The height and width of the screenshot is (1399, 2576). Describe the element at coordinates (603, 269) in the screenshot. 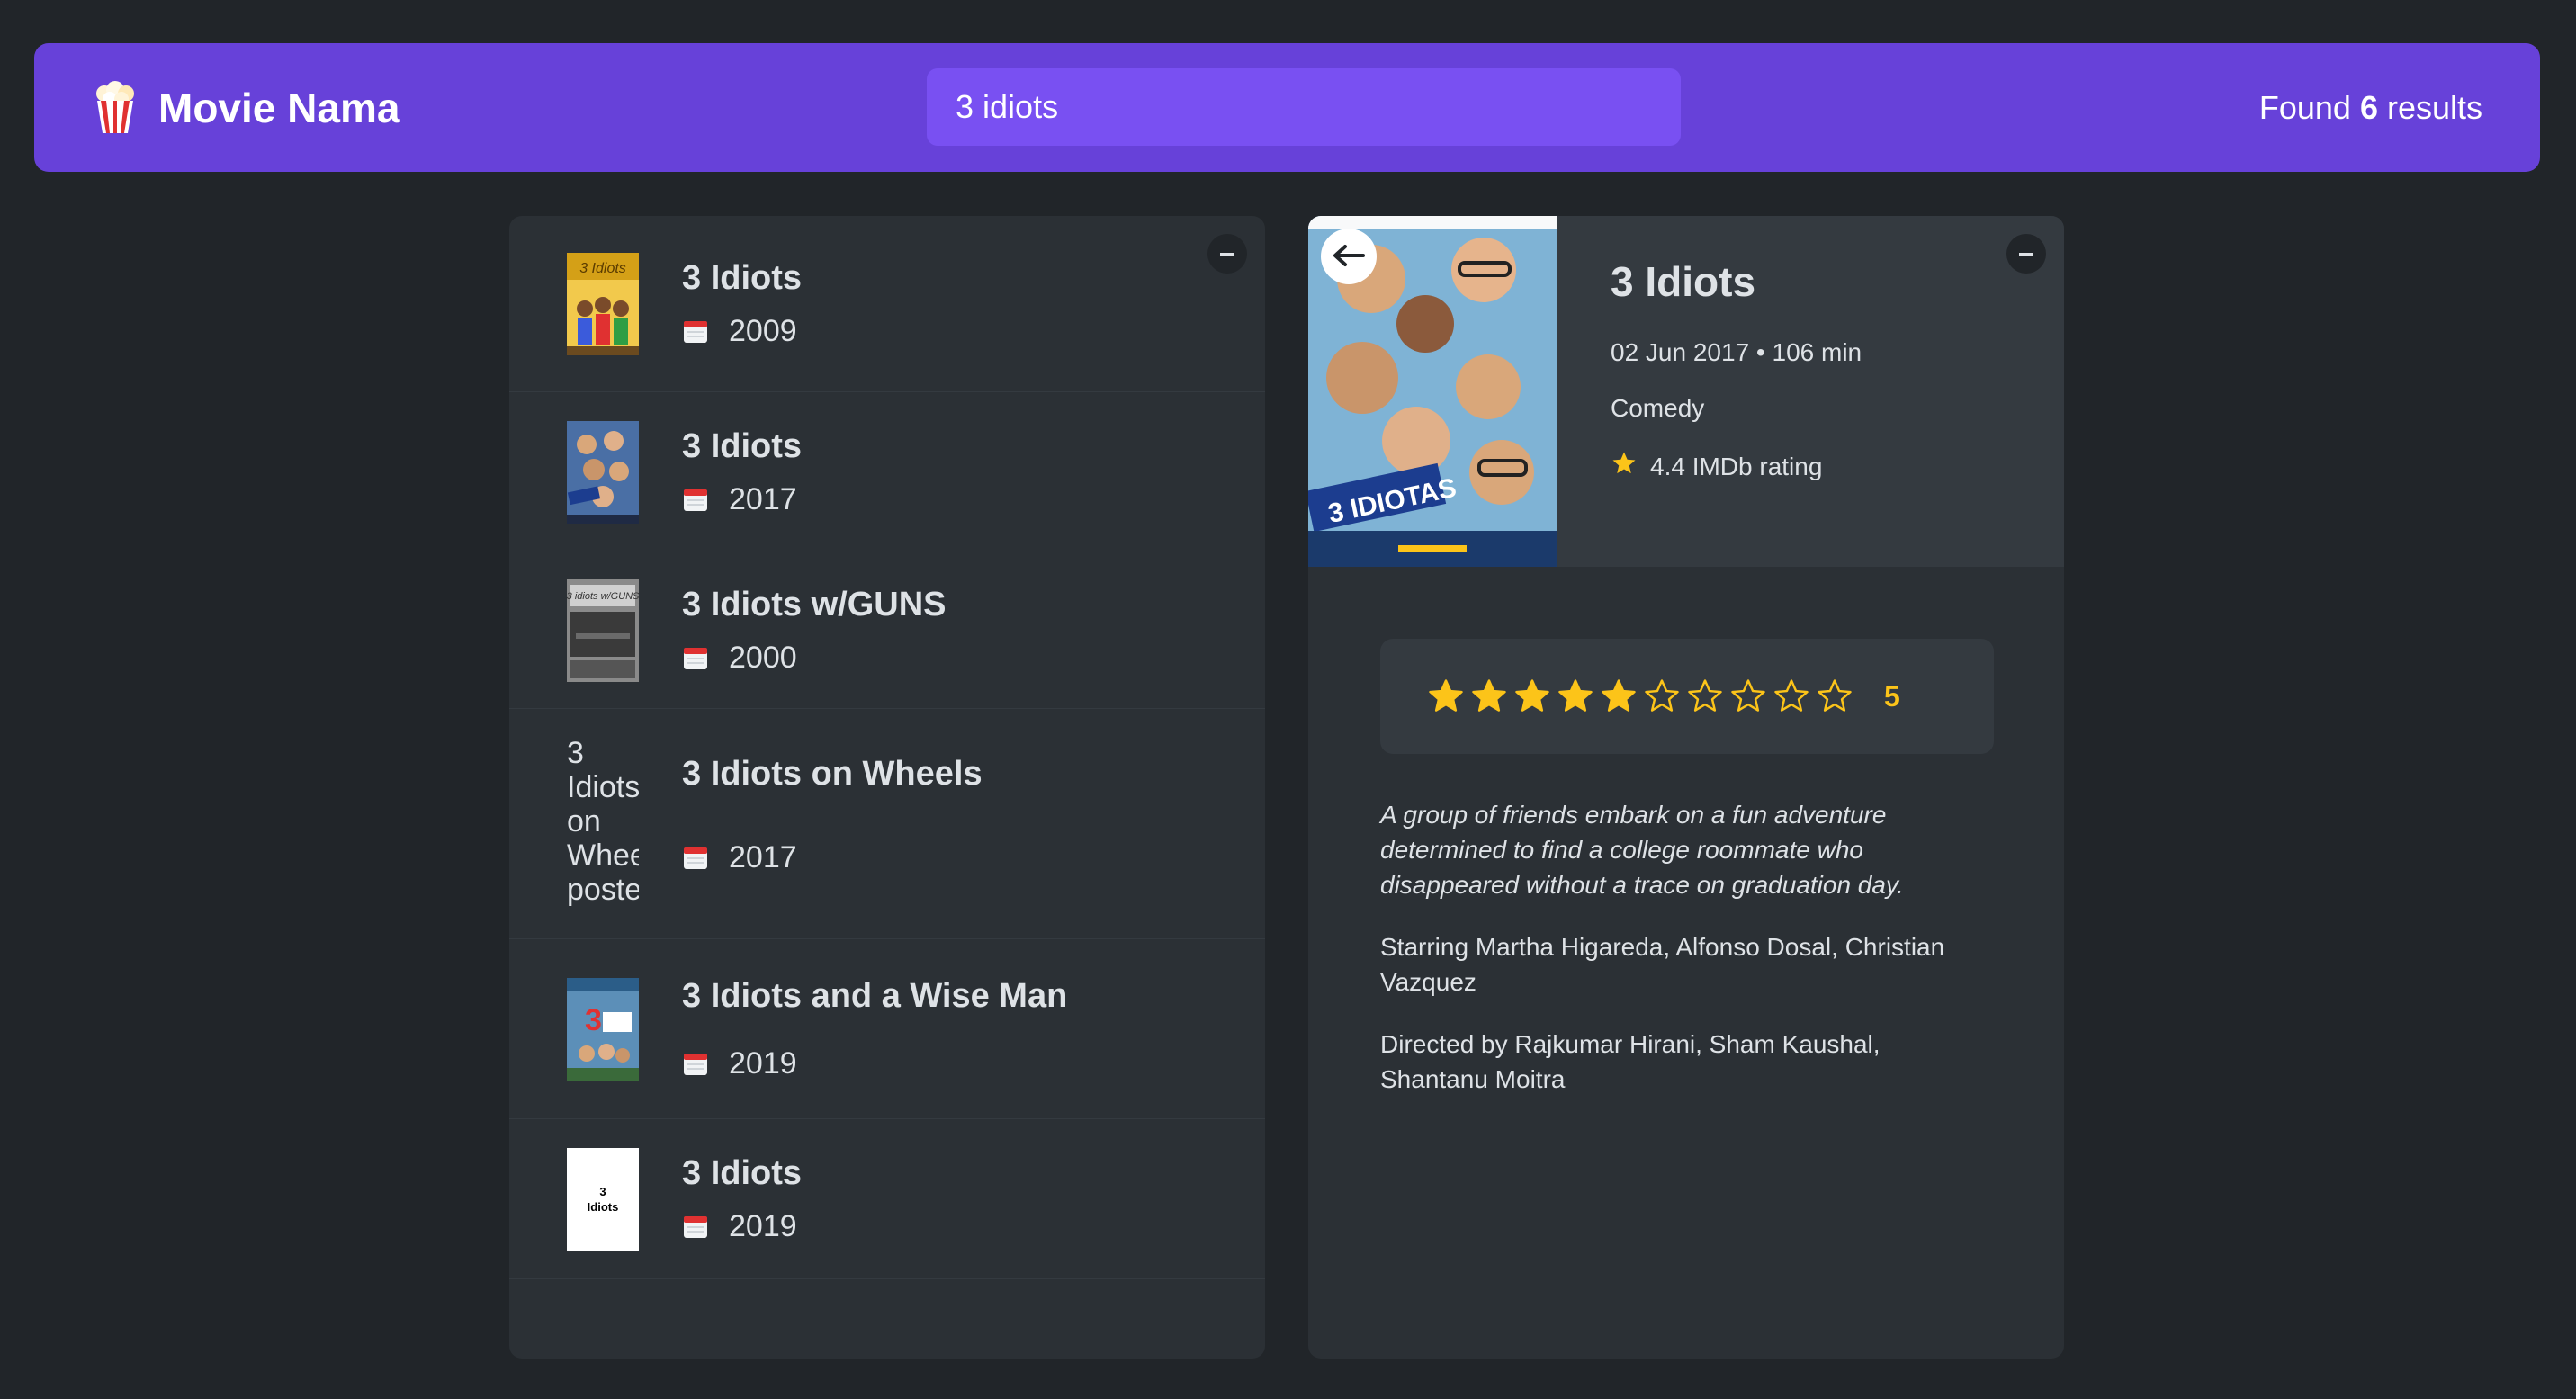

I see `svg-text: 3 Idiots` at that location.